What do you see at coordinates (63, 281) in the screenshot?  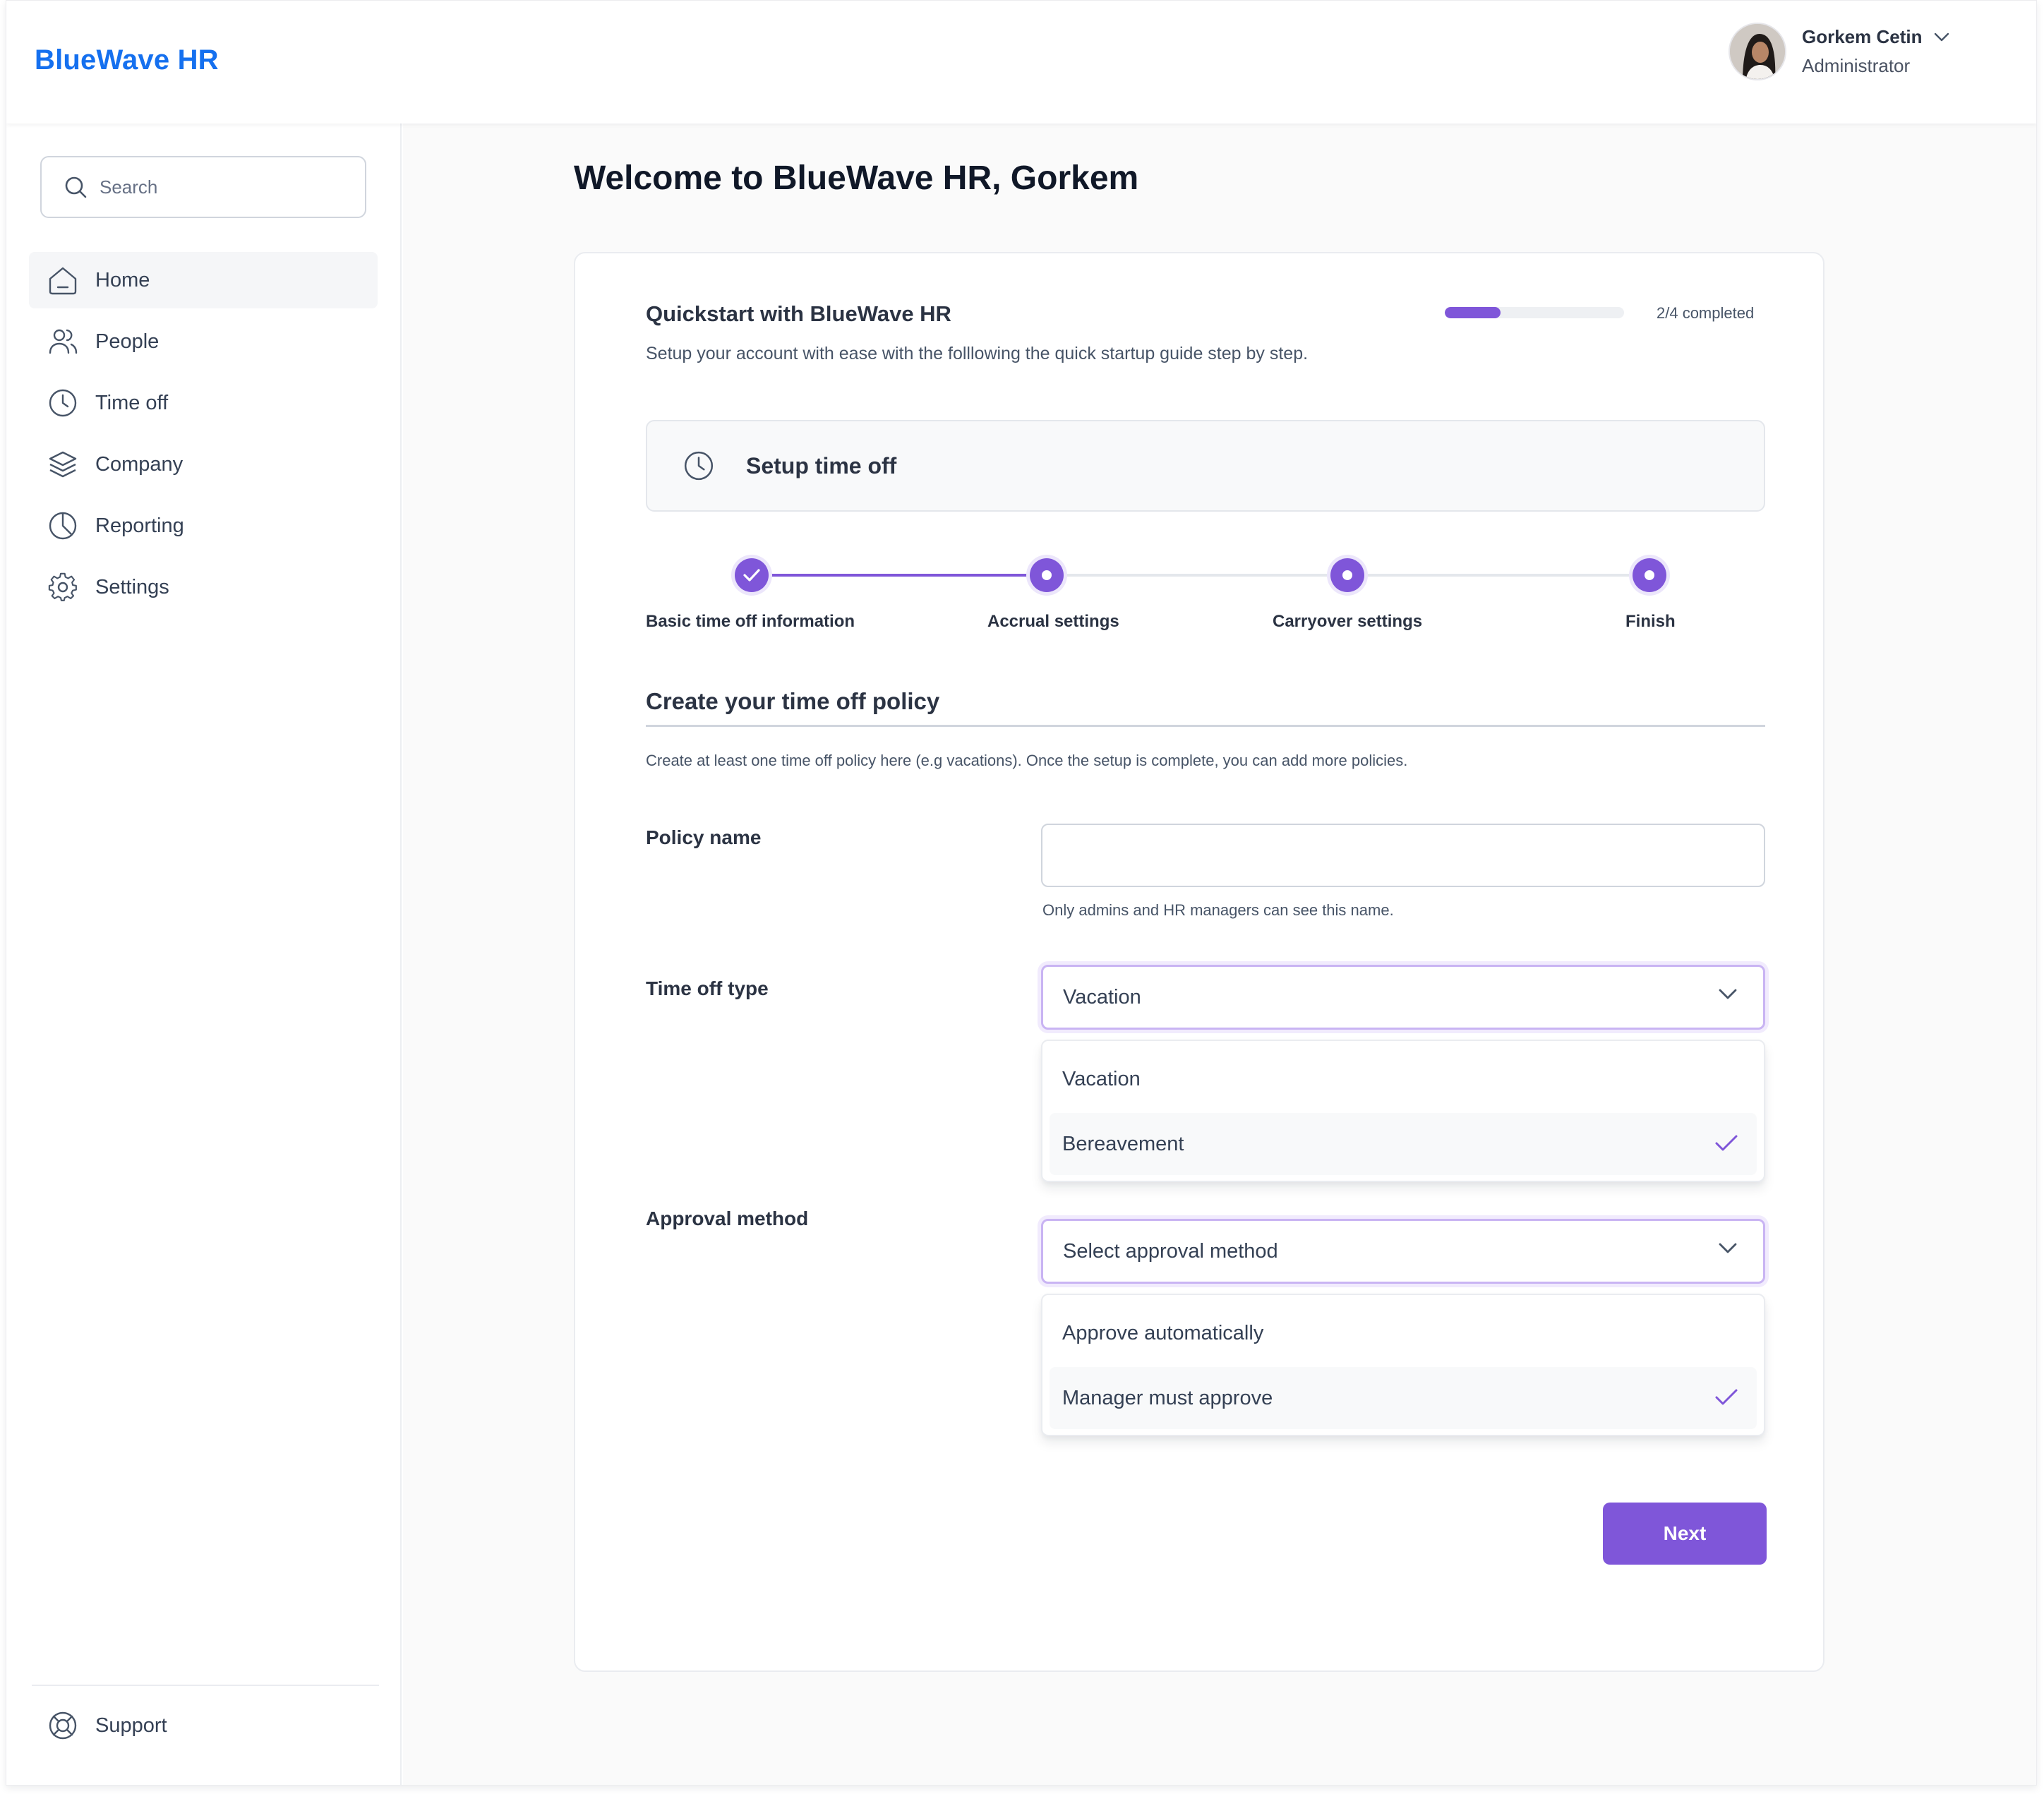 I see `home-icon` at bounding box center [63, 281].